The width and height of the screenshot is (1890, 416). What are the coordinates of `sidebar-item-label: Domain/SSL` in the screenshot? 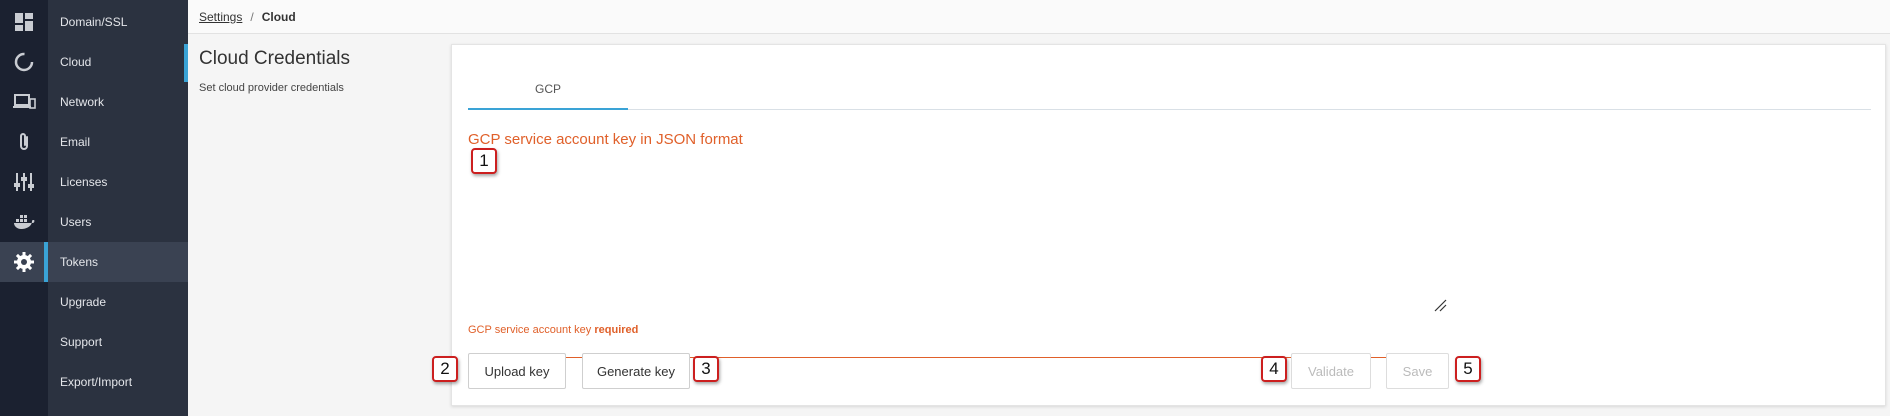 It's located at (94, 22).